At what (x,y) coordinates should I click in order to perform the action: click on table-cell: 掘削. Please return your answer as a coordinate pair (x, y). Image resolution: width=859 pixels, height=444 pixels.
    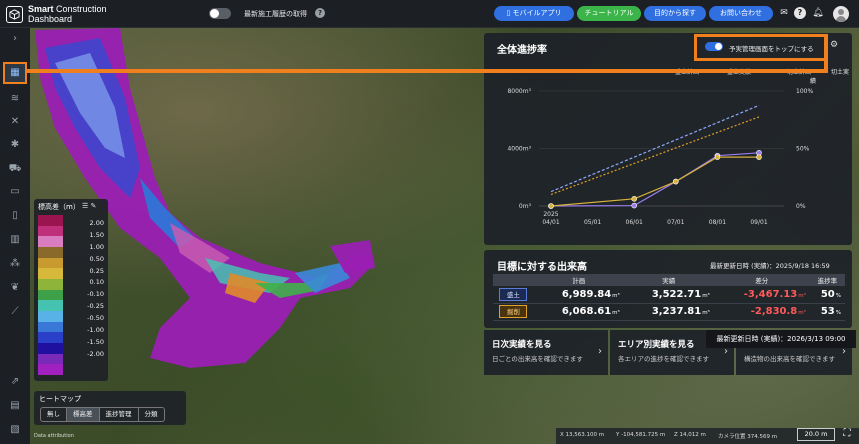
    Looking at the image, I should click on (513, 312).